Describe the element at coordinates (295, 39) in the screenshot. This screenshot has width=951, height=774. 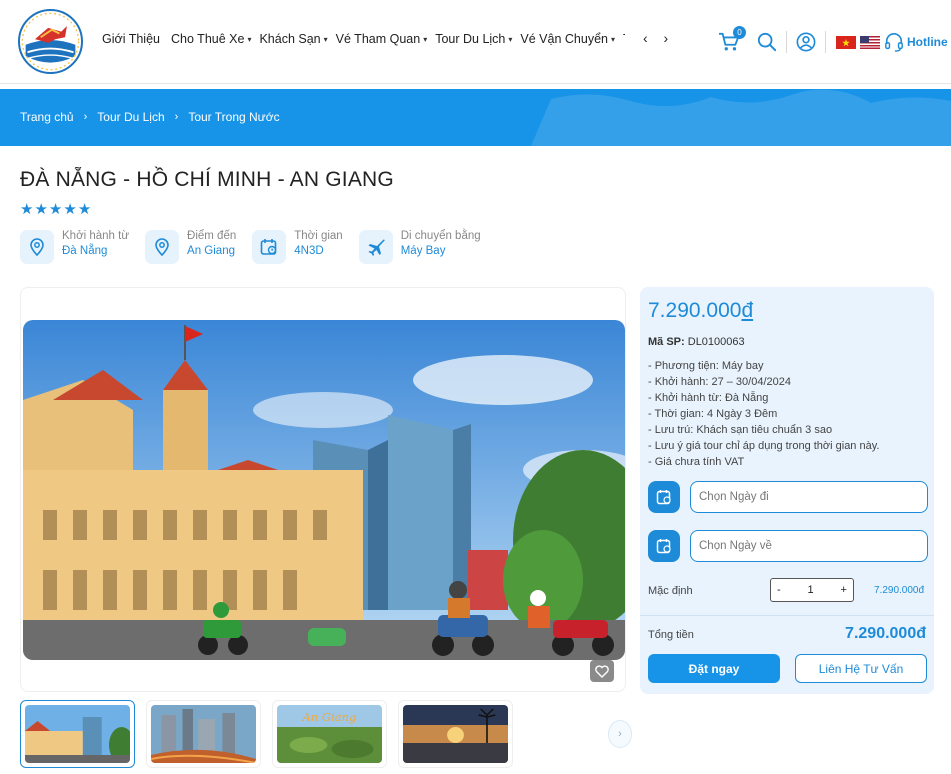
I see `nav-item: Khách Sạn ▾` at that location.